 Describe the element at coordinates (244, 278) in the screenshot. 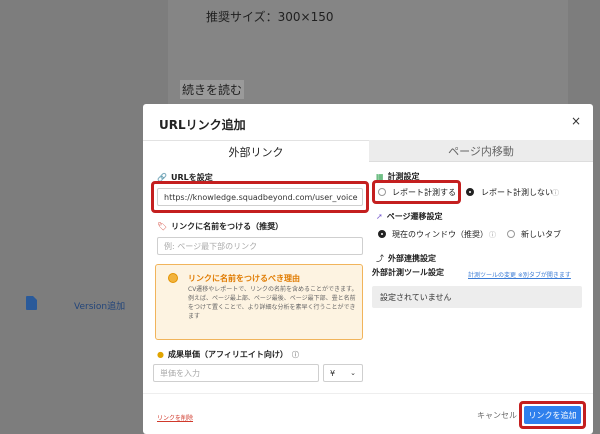

I see `info-title: リンクに名前をつけるべき理由` at that location.